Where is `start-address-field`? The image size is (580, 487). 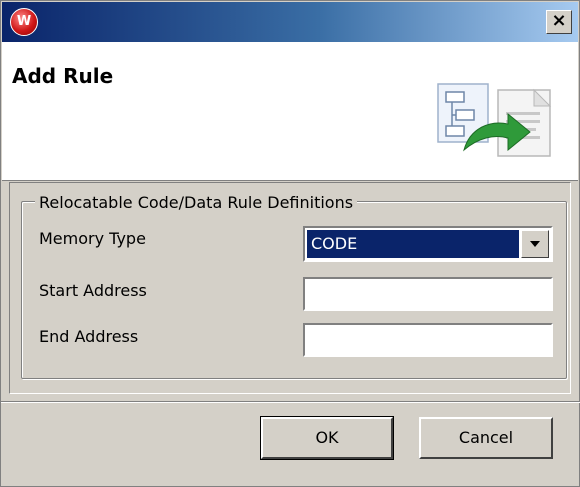
start-address-field is located at coordinates (428, 294).